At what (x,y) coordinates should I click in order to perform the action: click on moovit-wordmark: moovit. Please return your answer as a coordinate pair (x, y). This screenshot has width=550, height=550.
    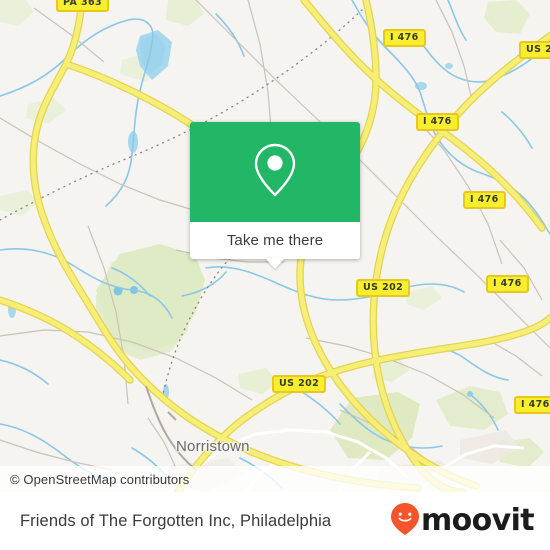
    Looking at the image, I should click on (477, 520).